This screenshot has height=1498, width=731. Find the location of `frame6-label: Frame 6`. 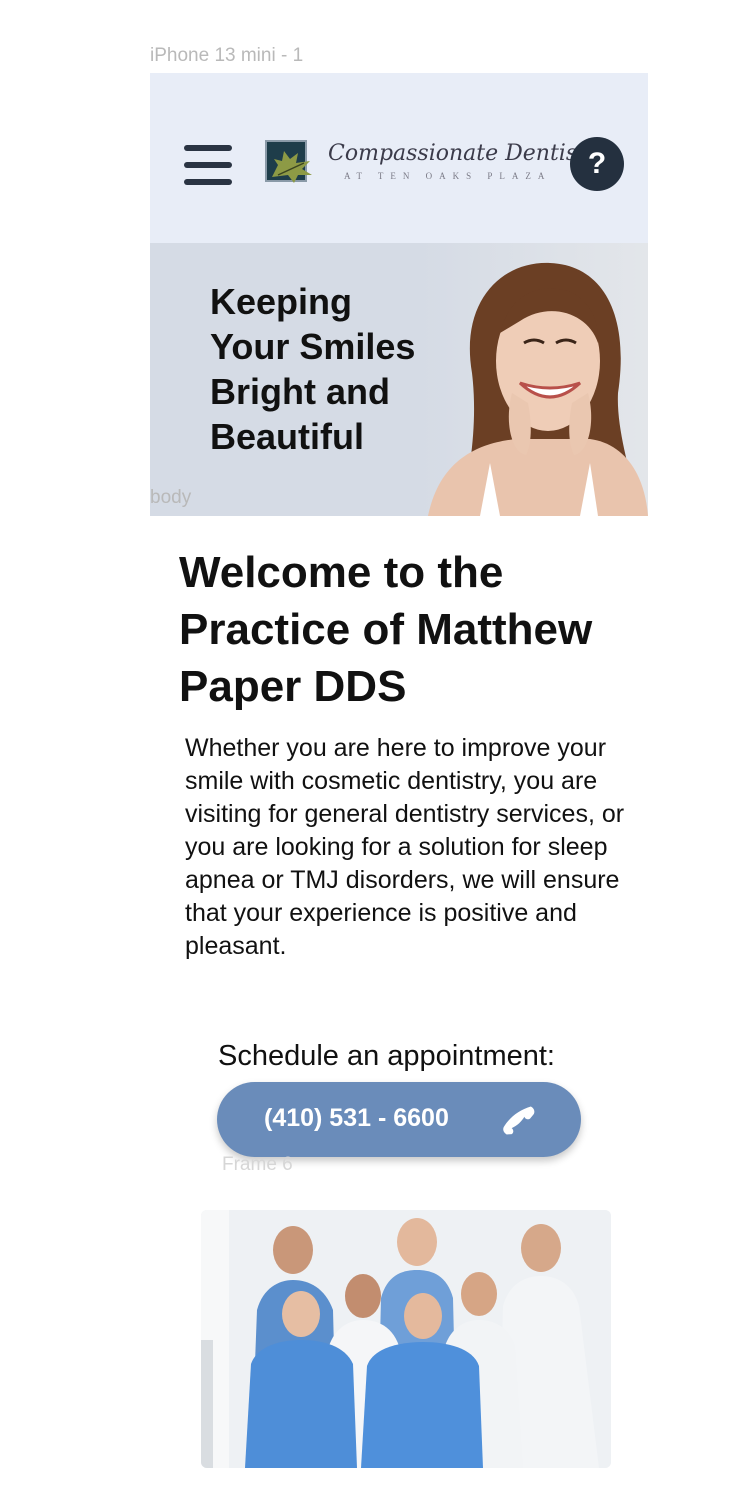

frame6-label: Frame 6 is located at coordinates (257, 1164).